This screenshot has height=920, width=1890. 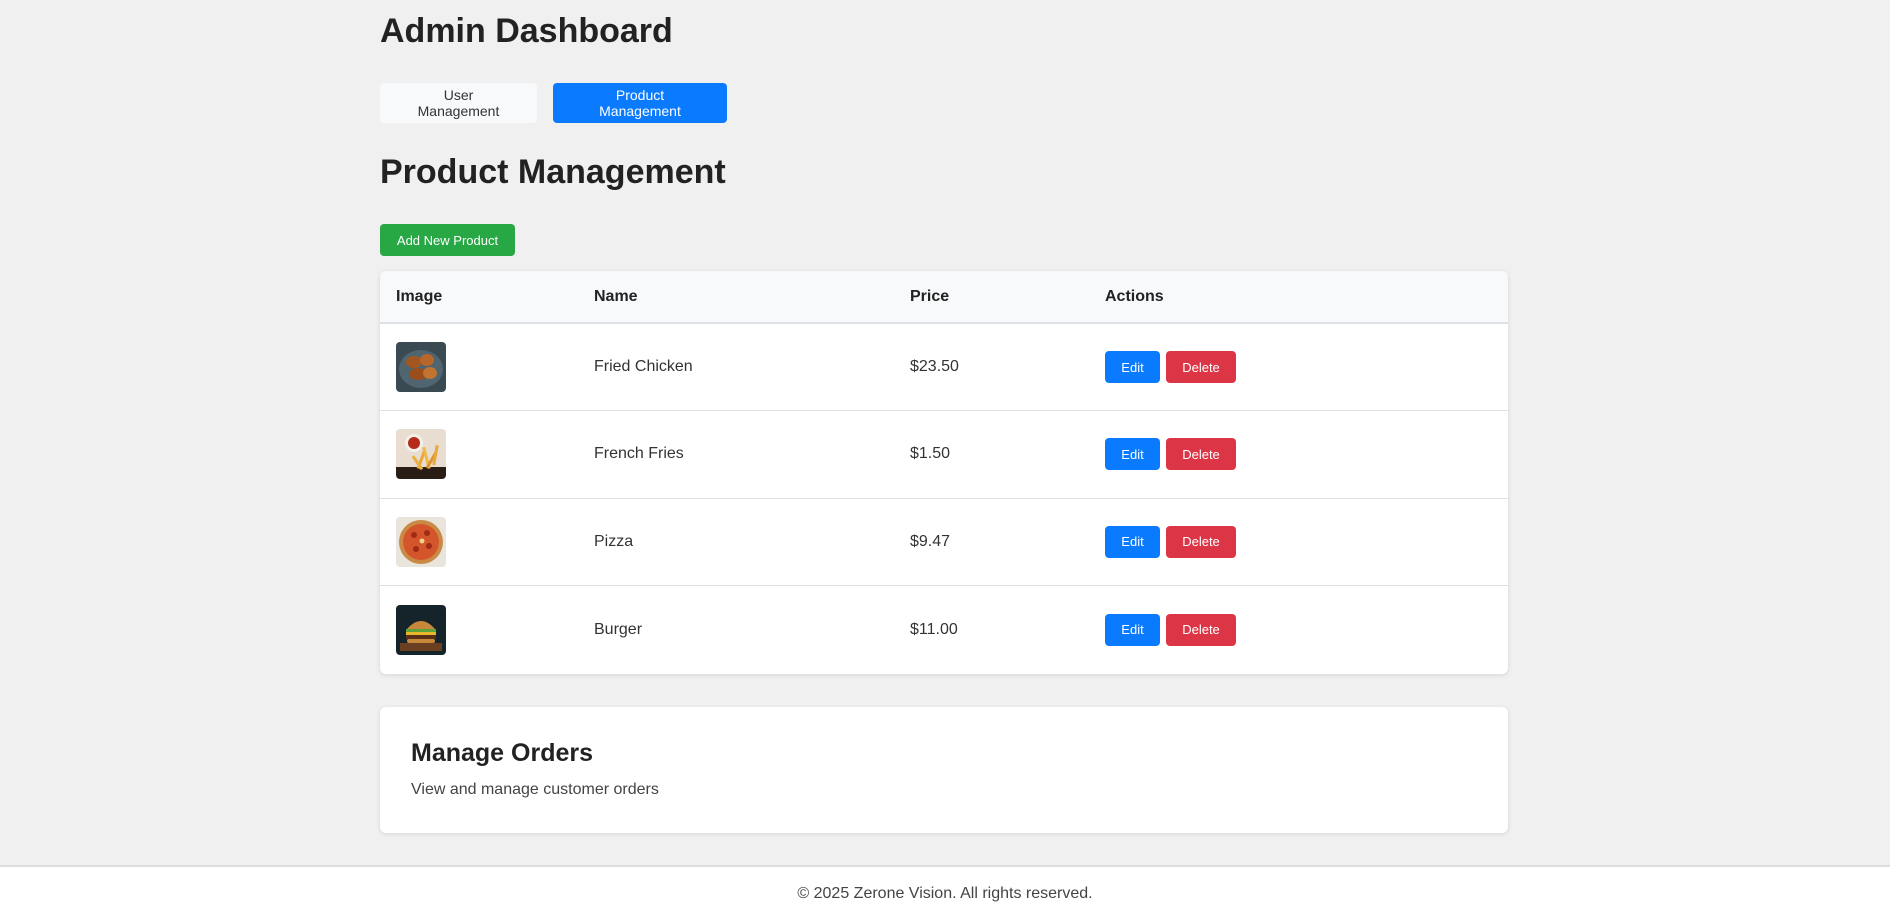 I want to click on column-header-name: Name, so click(x=616, y=296).